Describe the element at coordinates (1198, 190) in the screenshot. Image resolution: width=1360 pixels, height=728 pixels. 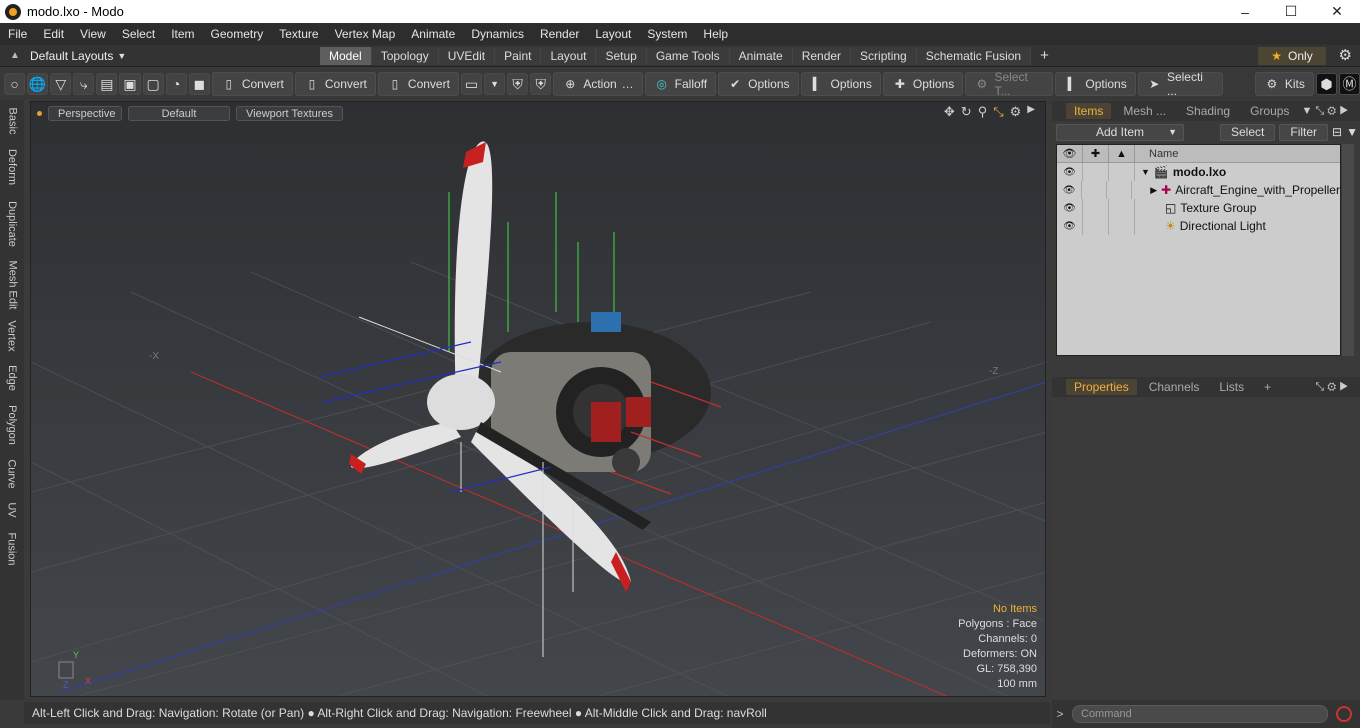
I see `tree-row: 👁 ▶ ✚ Aircraft_Engine_with_Propeller` at that location.